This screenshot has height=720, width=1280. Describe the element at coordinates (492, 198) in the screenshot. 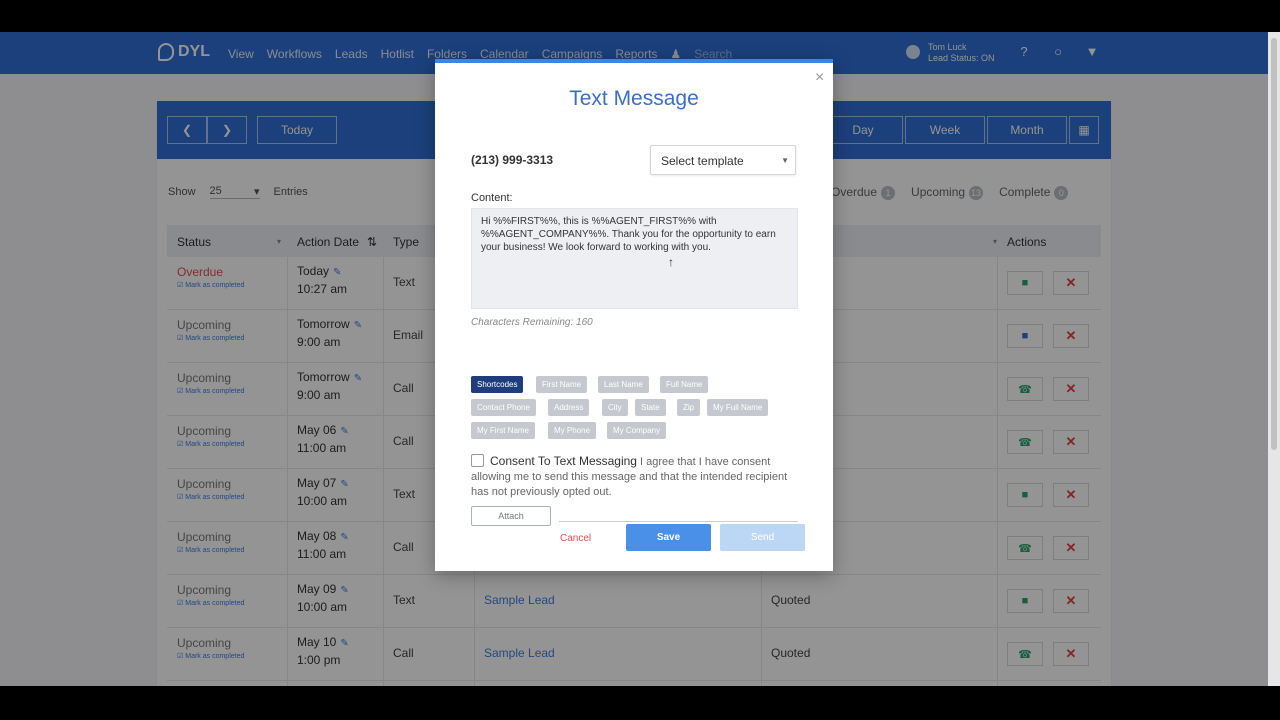

I see `content-label: Content:` at that location.